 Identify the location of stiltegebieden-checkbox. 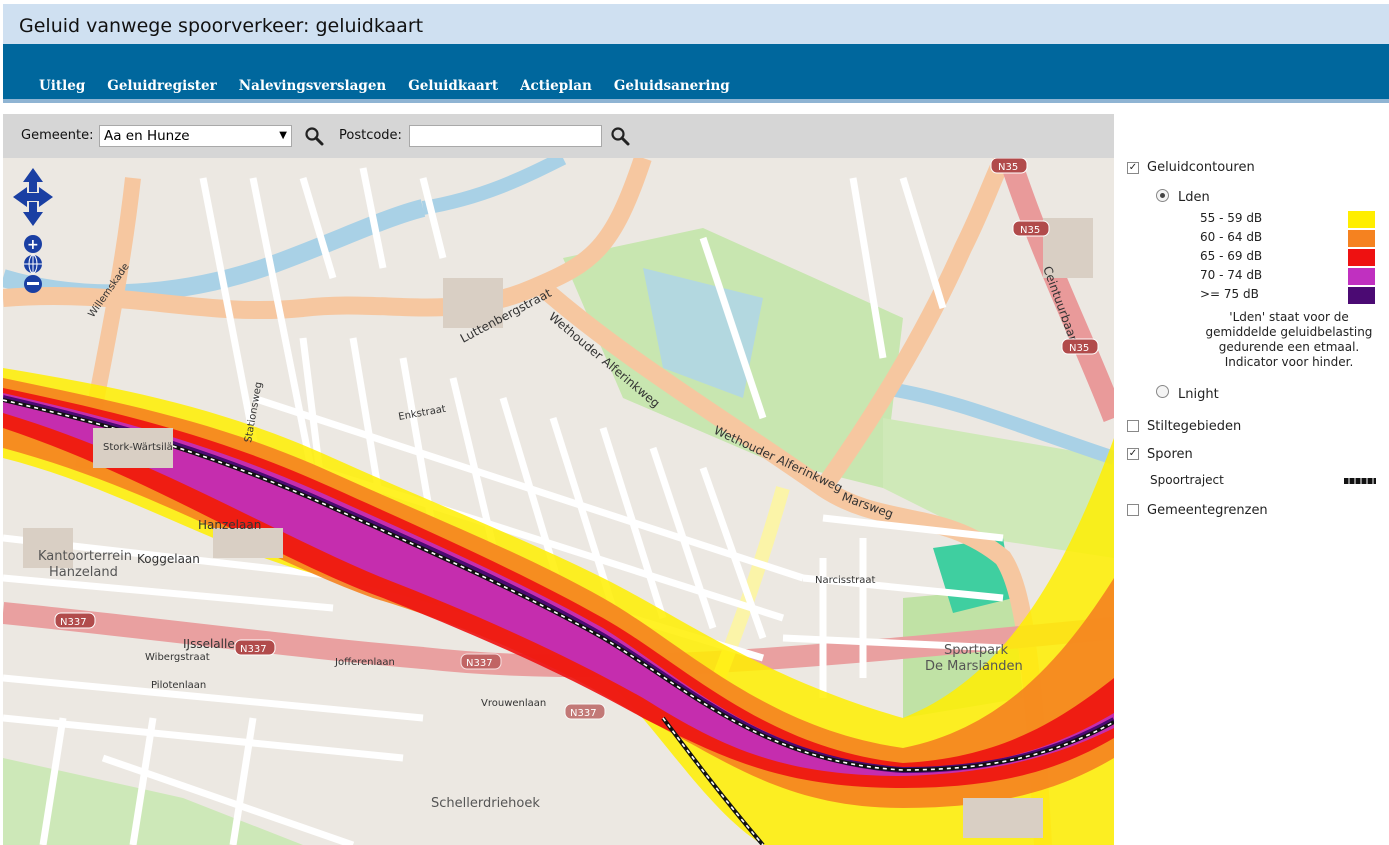
(1133, 426).